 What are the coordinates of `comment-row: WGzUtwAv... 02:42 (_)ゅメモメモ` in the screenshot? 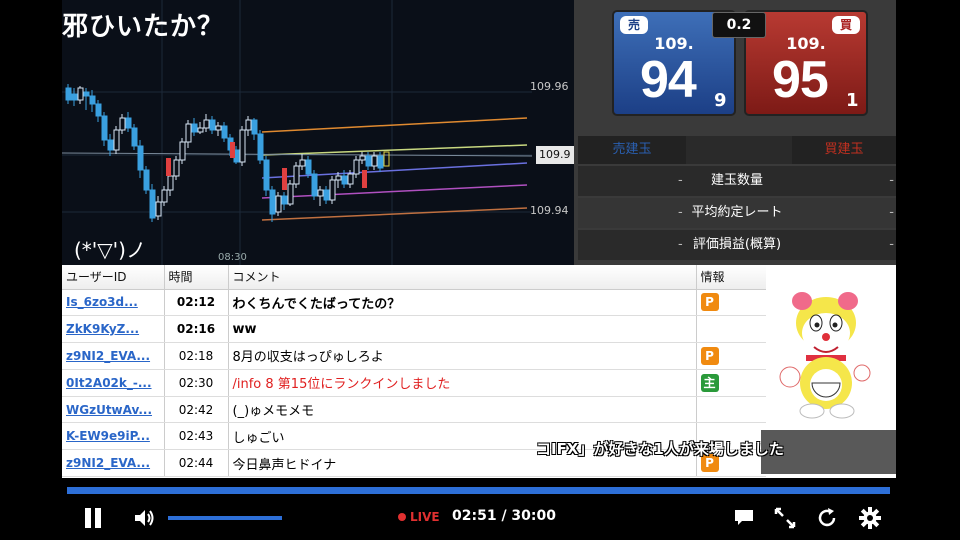 It's located at (414, 410).